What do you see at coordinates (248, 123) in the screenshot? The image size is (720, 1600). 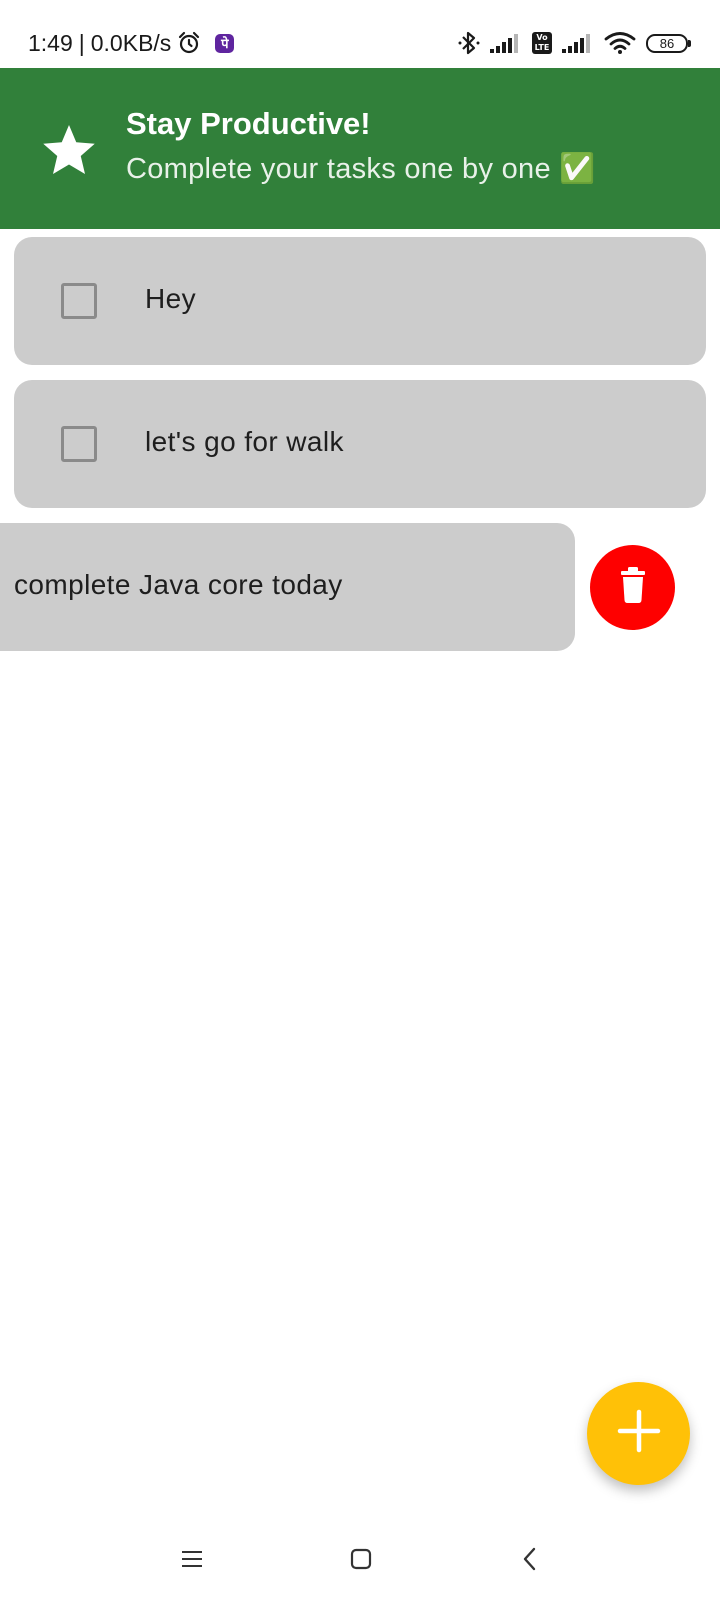 I see `page-title: Stay Productive!` at bounding box center [248, 123].